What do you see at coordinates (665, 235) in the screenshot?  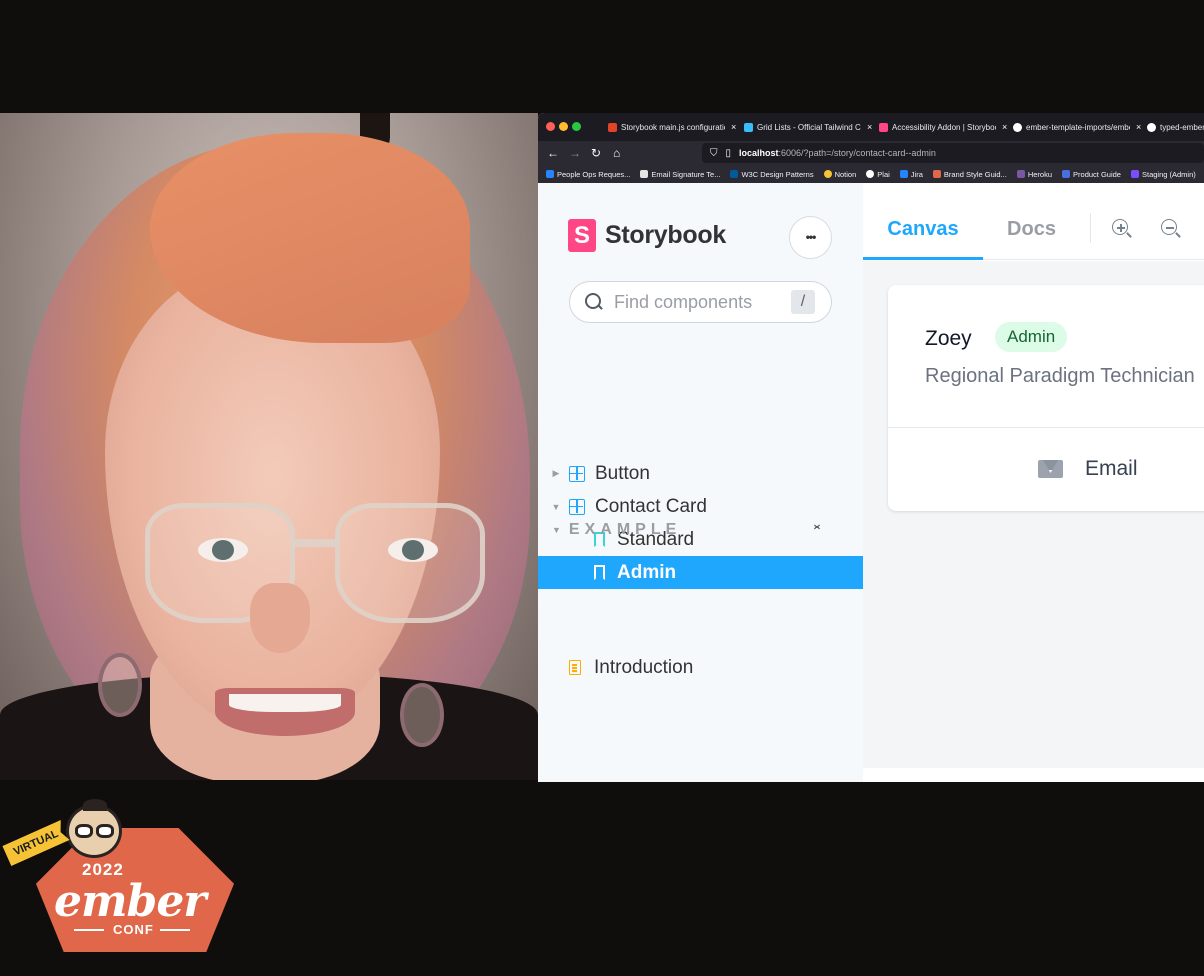 I see `storybook-brand-name: Storybook` at bounding box center [665, 235].